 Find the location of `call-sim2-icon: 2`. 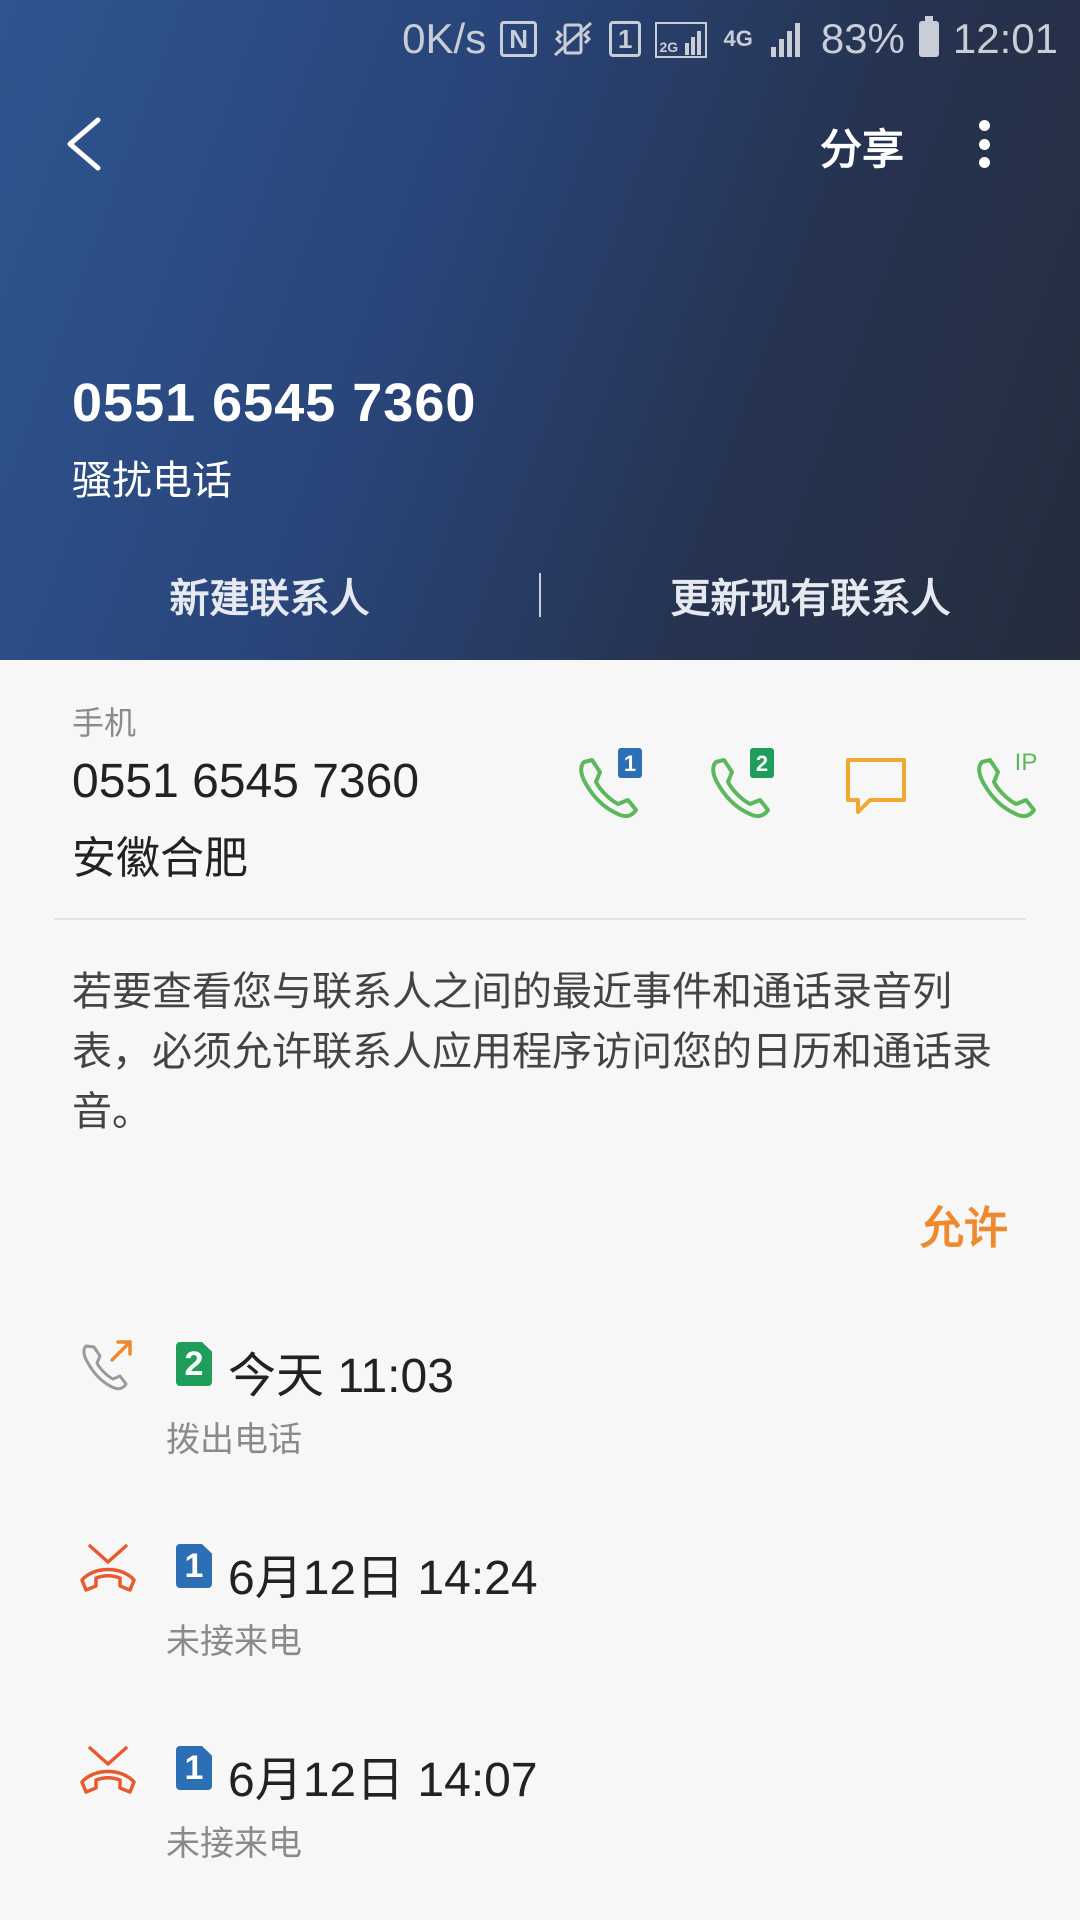

call-sim2-icon: 2 is located at coordinates (742, 783).